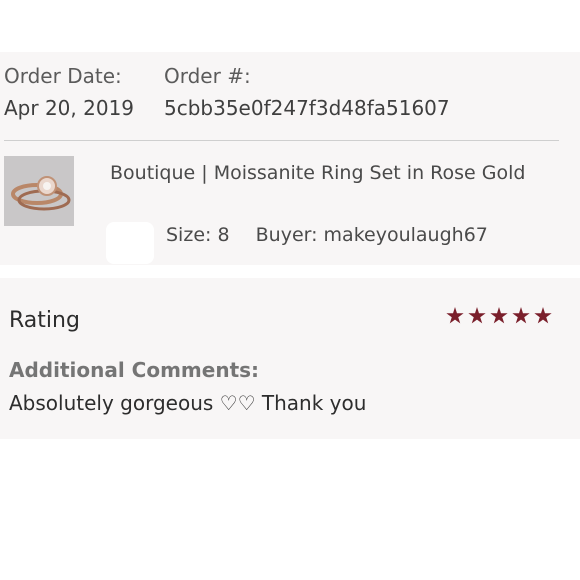  What do you see at coordinates (307, 108) in the screenshot?
I see `order-number-value: 5cbb35e0f247f3d48fa51607` at bounding box center [307, 108].